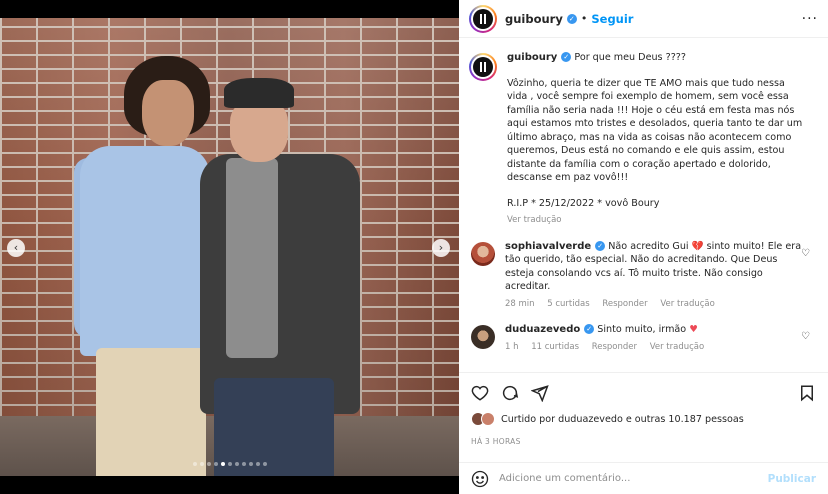 The height and width of the screenshot is (494, 828). What do you see at coordinates (583, 203) in the screenshot?
I see `caption-rip: R.I.P * 25/12/2022 * vovô Boury` at bounding box center [583, 203].